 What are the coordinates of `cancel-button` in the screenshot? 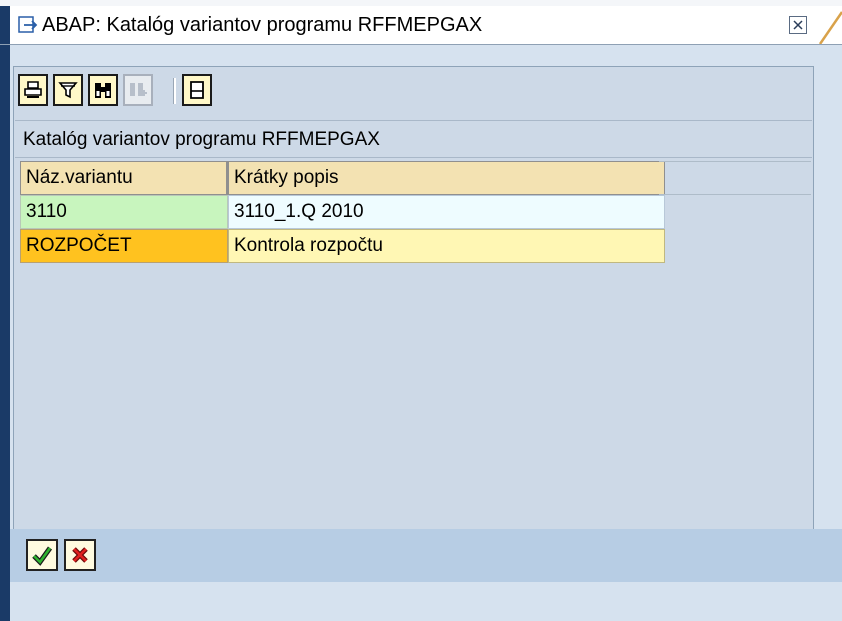 It's located at (80, 555).